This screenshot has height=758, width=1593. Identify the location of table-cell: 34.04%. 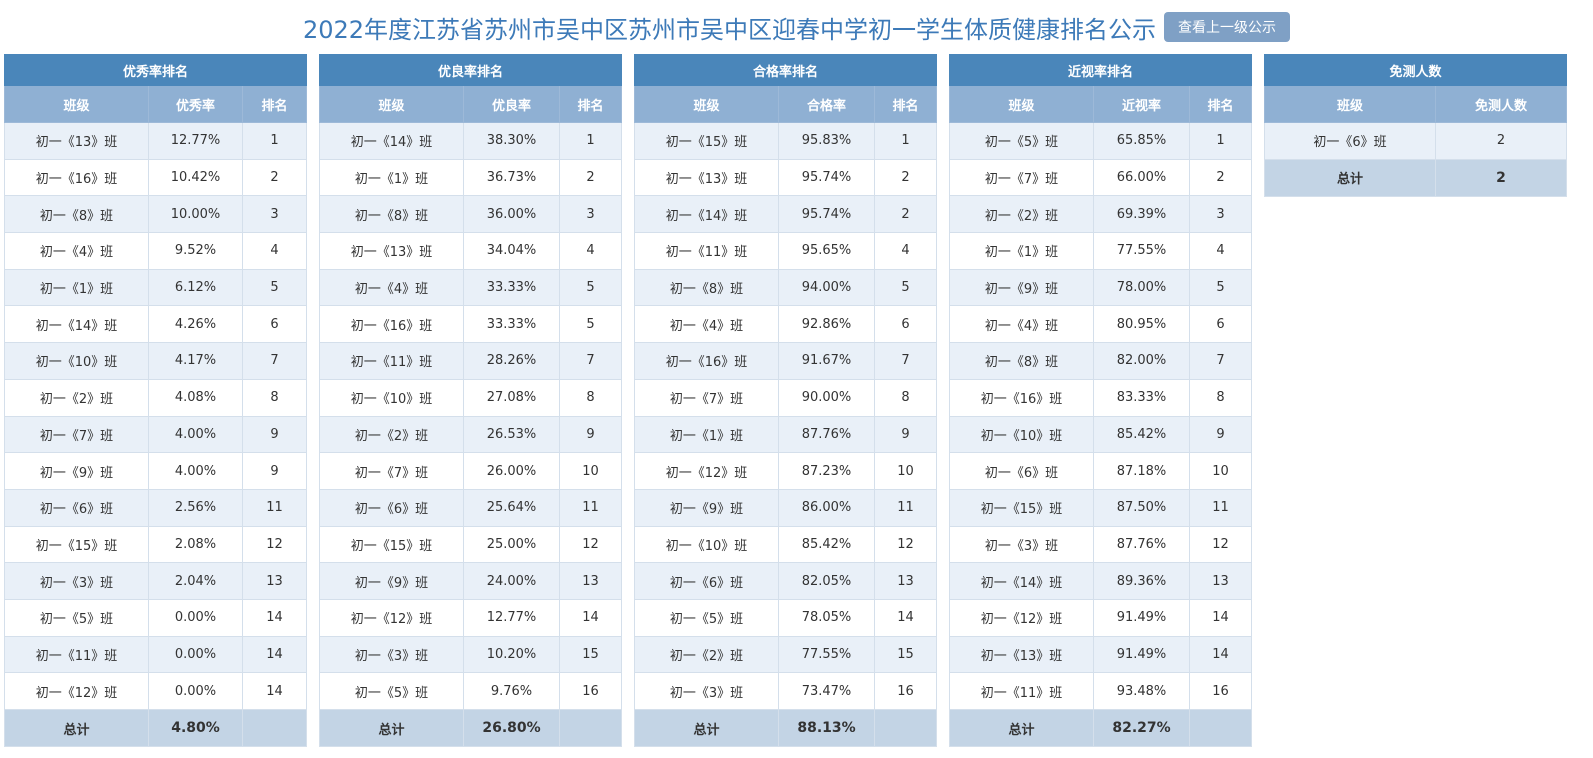
(511, 251).